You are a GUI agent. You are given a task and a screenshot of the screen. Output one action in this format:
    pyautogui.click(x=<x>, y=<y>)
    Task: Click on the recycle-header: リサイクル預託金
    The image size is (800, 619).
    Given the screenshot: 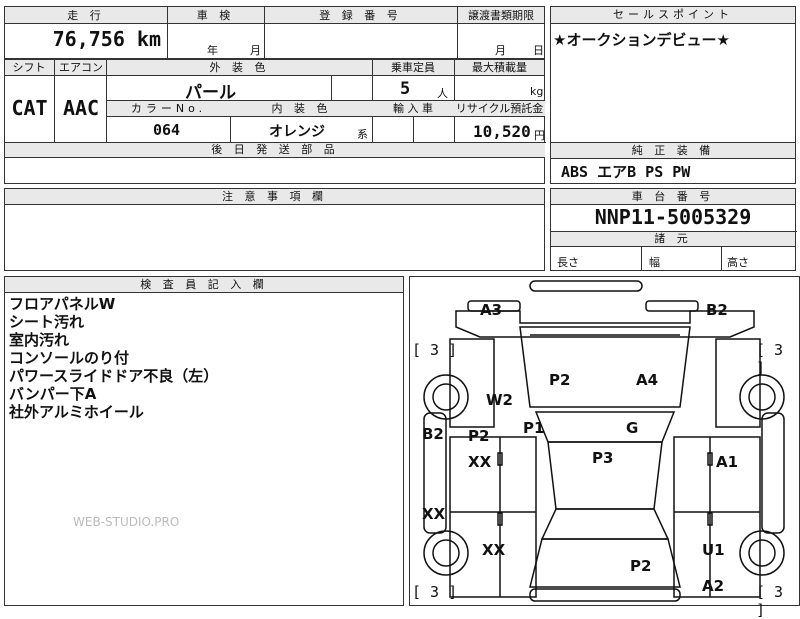 What is the action you would take?
    pyautogui.click(x=499, y=108)
    